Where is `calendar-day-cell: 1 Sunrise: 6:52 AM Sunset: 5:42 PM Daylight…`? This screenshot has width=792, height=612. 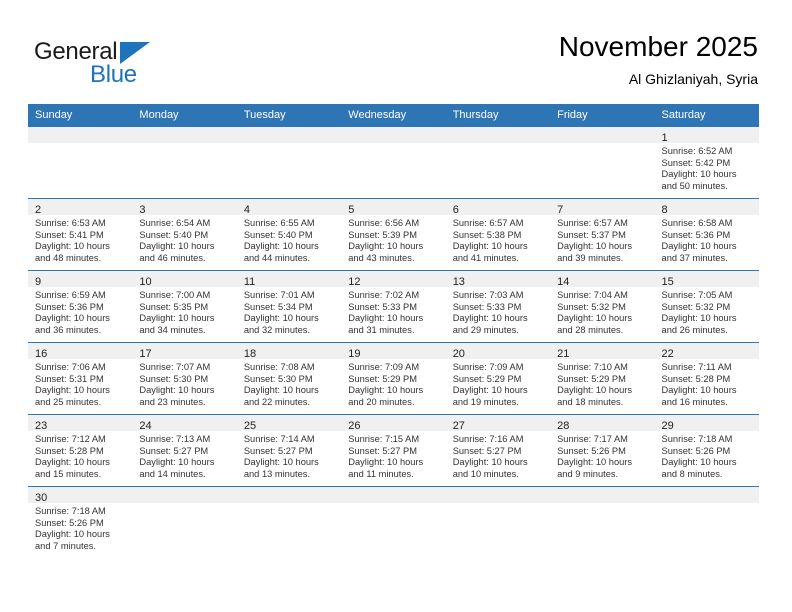
calendar-day-cell: 1 Sunrise: 6:52 AM Sunset: 5:42 PM Daylight… is located at coordinates (706, 162).